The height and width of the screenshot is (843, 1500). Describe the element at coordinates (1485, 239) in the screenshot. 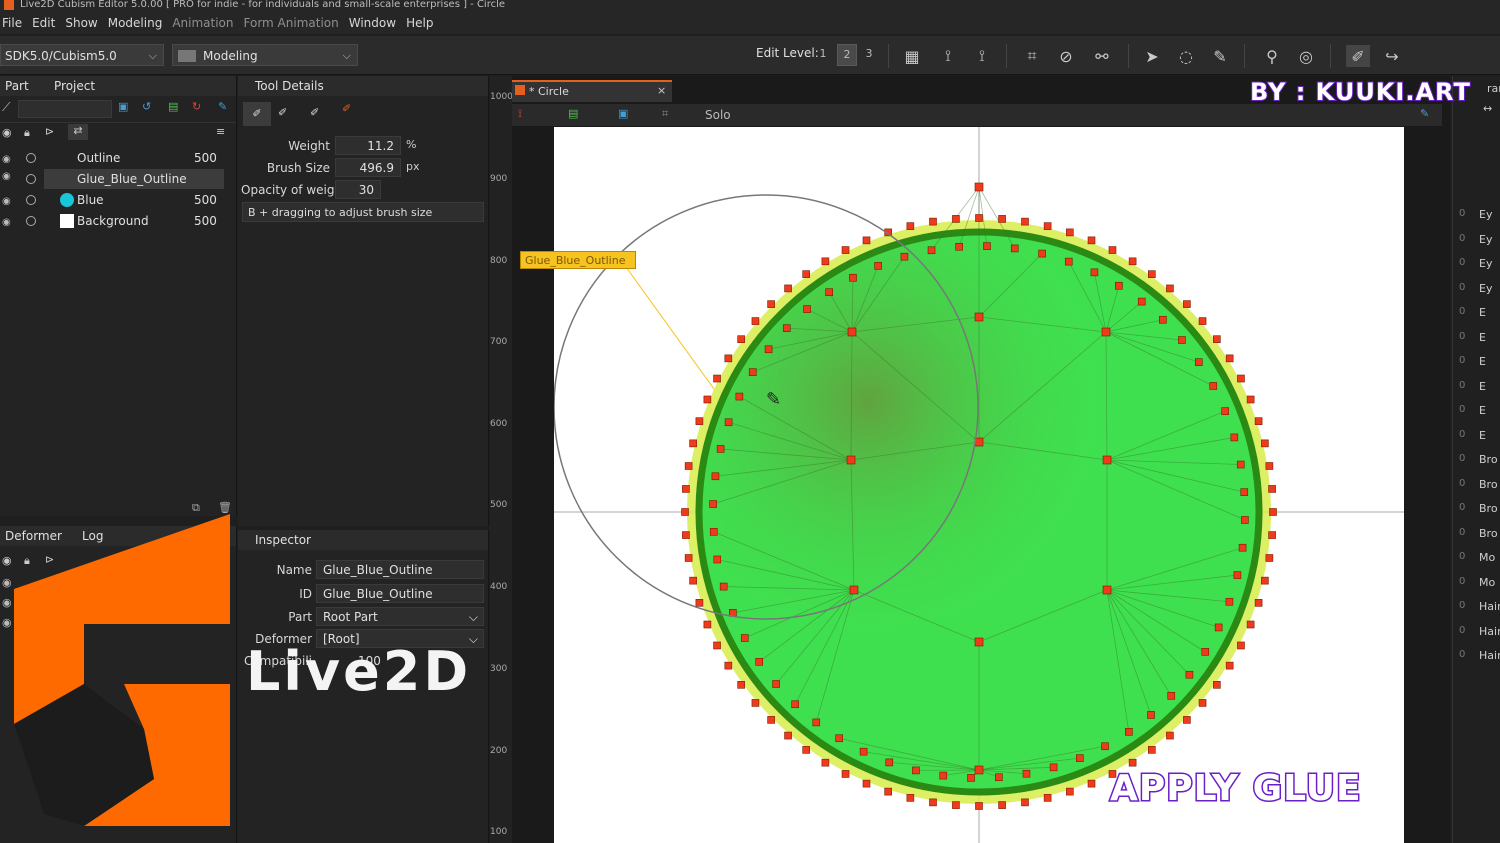

I see `parameter-label: Ey` at that location.